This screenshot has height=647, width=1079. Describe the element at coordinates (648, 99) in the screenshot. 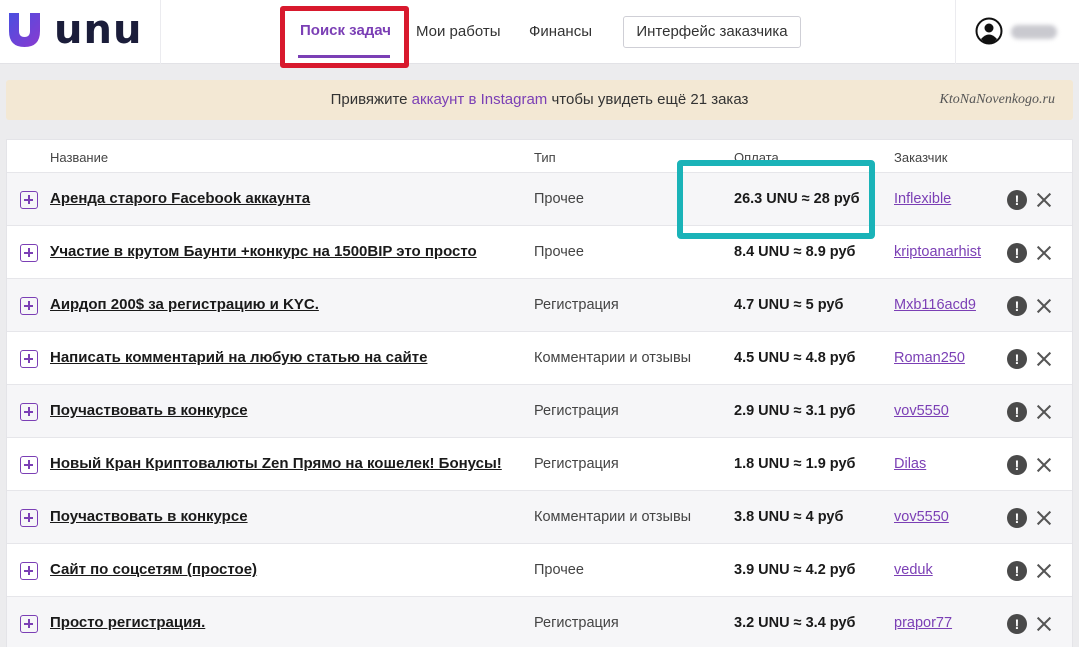

I see `banner-text-after: чтобы увидеть ещё 21 заказ` at that location.